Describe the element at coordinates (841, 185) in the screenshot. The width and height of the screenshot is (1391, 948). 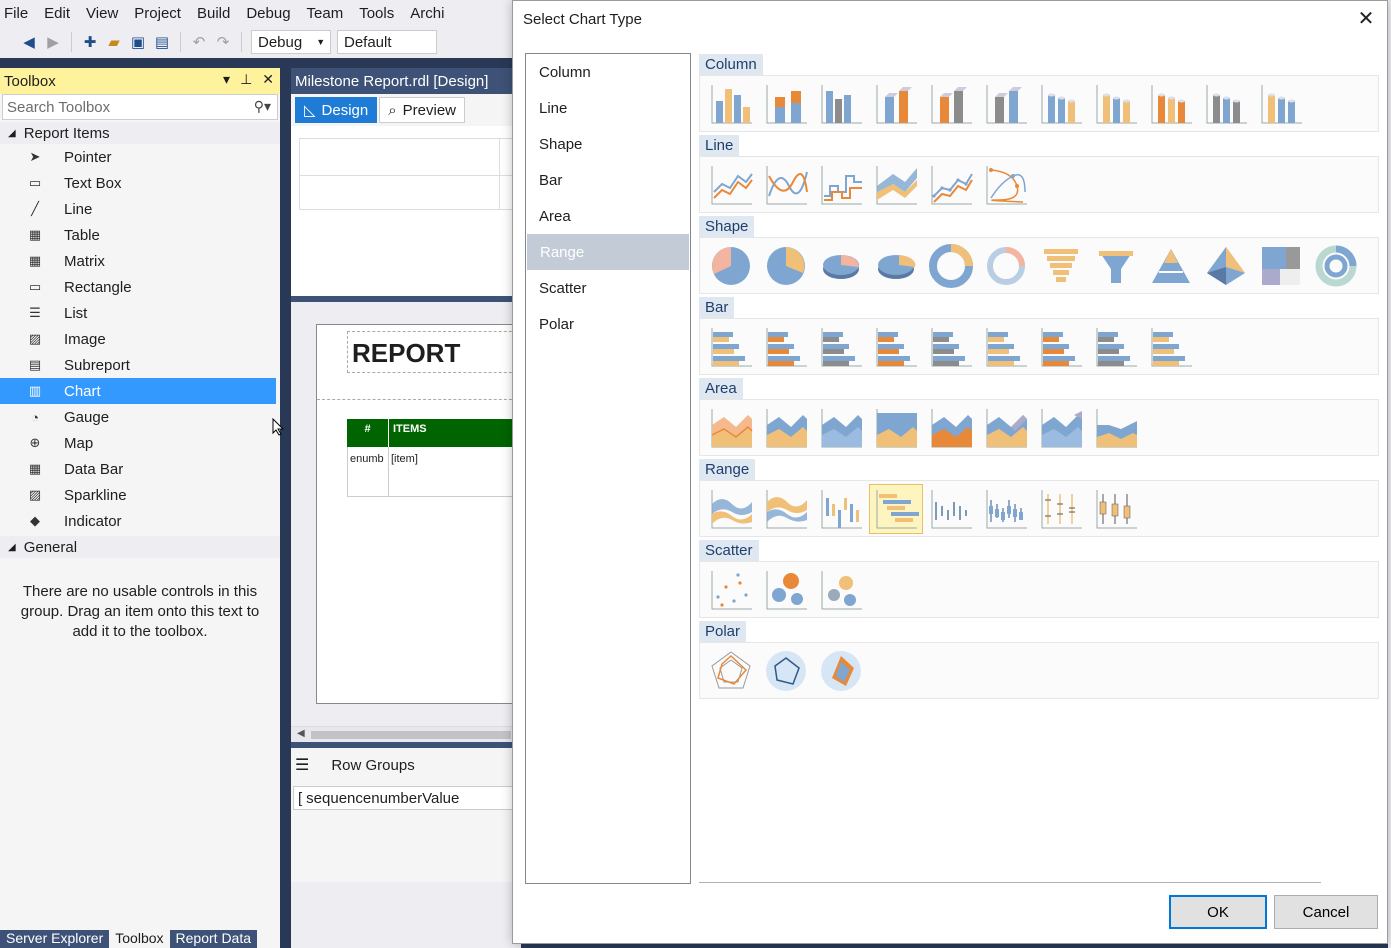
I see `line-chart-type-3-icon` at that location.